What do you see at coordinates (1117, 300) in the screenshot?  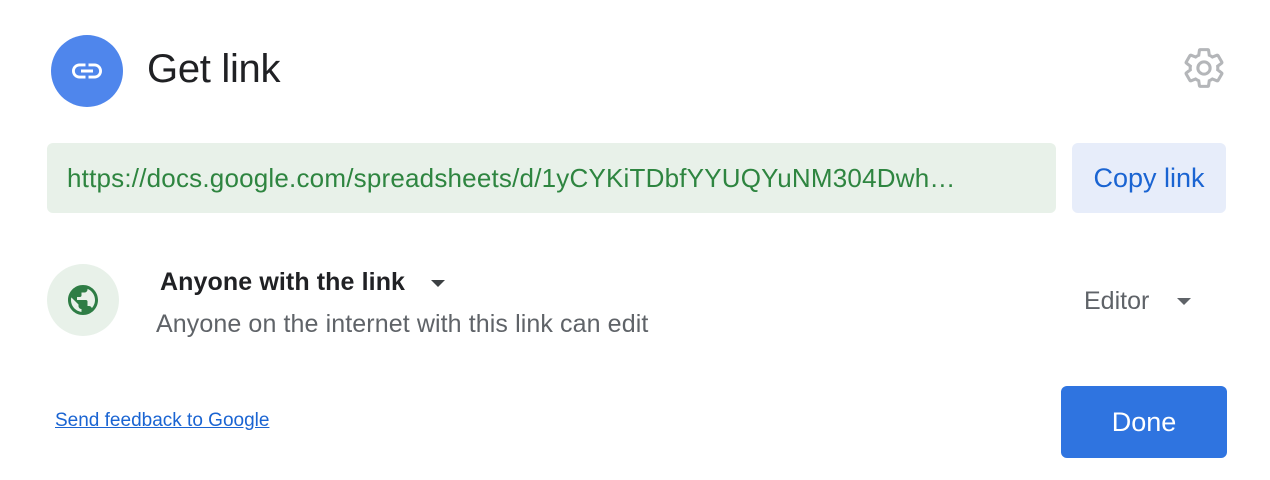 I see `role-label: Editor` at bounding box center [1117, 300].